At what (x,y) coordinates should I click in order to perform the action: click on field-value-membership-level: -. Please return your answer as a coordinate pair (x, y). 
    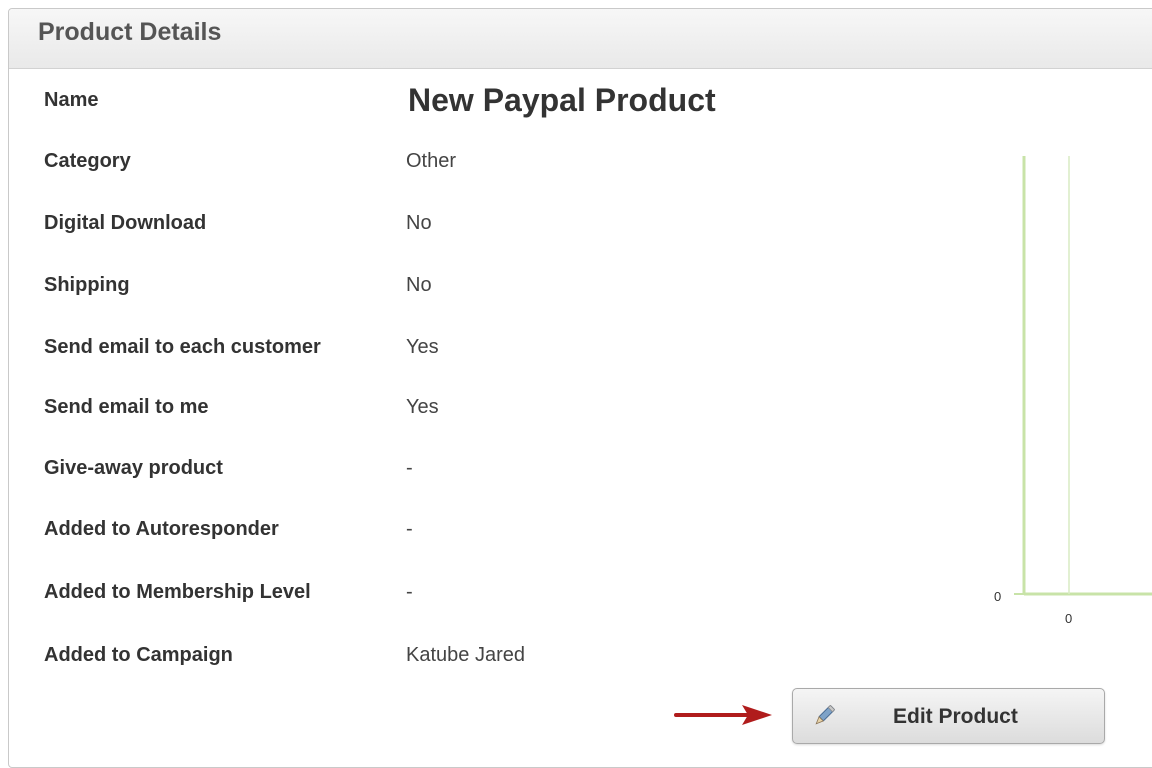
    Looking at the image, I should click on (409, 592).